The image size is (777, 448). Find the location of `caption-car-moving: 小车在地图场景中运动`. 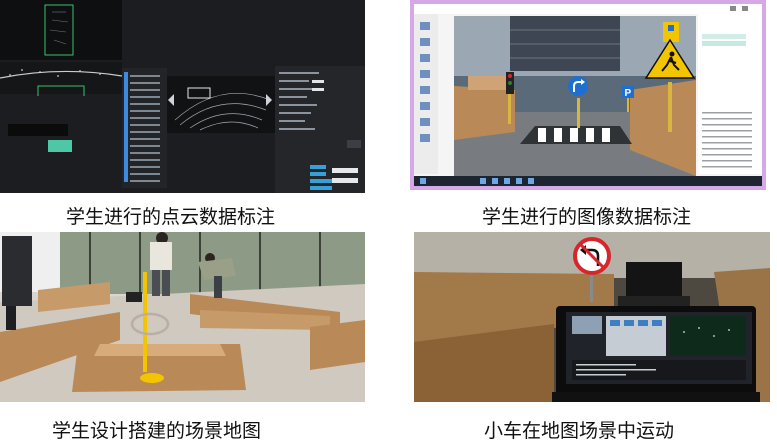

caption-car-moving: 小车在地图场景中运动 is located at coordinates (579, 431).